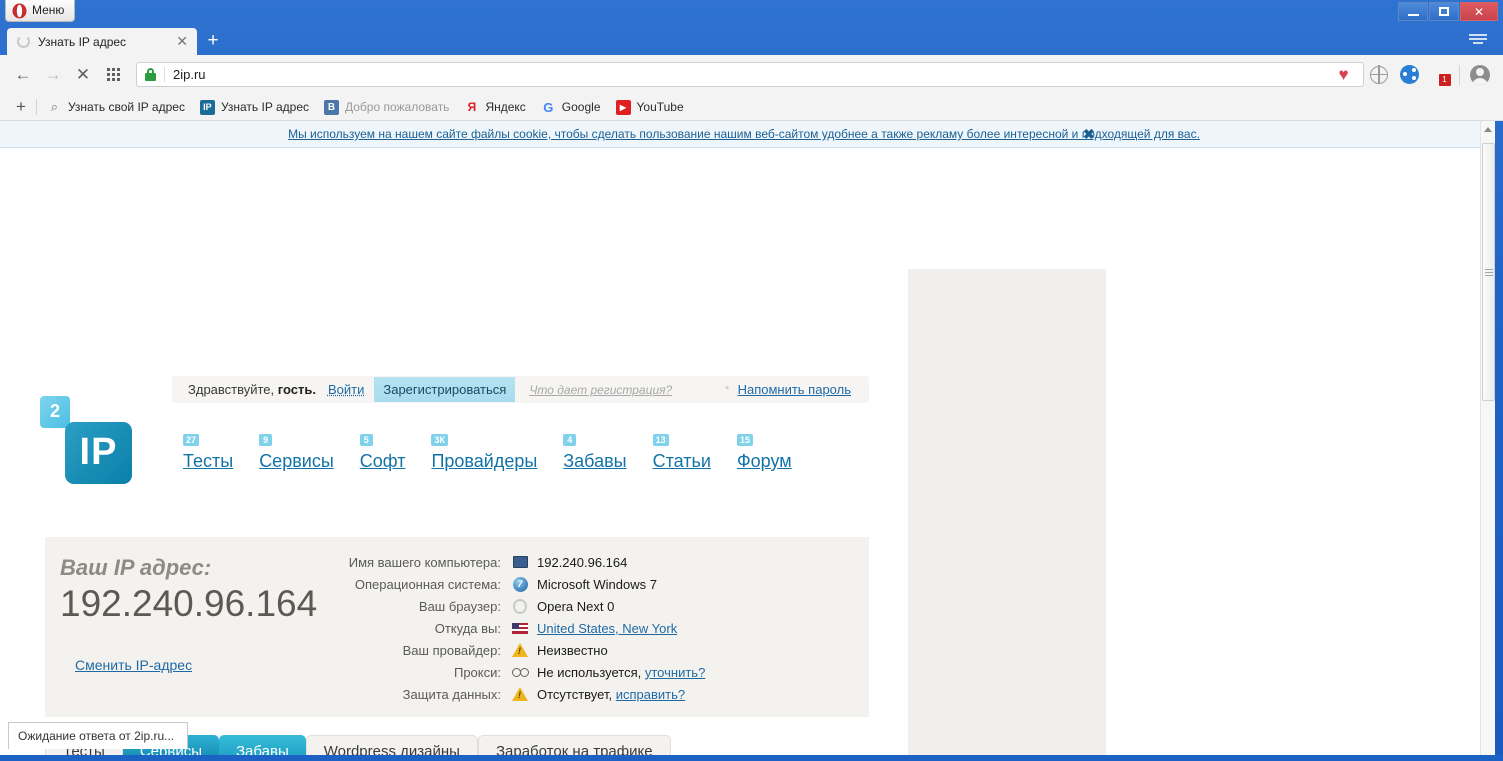 The height and width of the screenshot is (761, 1503). Describe the element at coordinates (252, 389) in the screenshot. I see `greeting: Здравствуйте, гость.` at that location.